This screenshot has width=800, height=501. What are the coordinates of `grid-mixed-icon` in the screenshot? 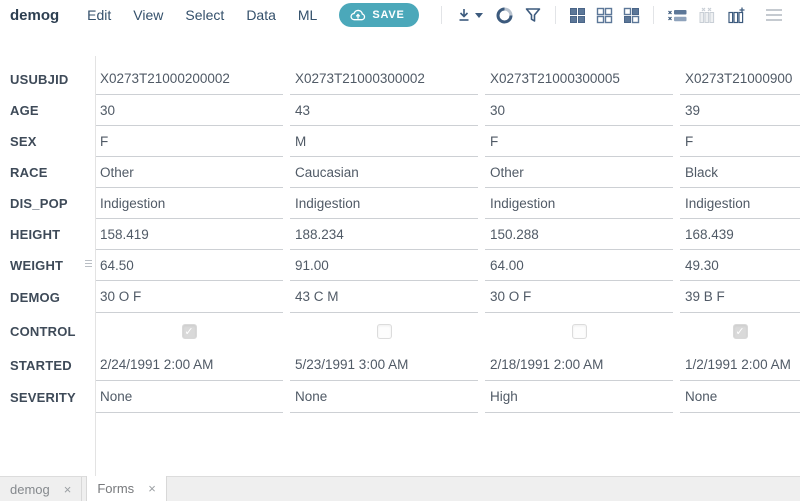 It's located at (631, 15).